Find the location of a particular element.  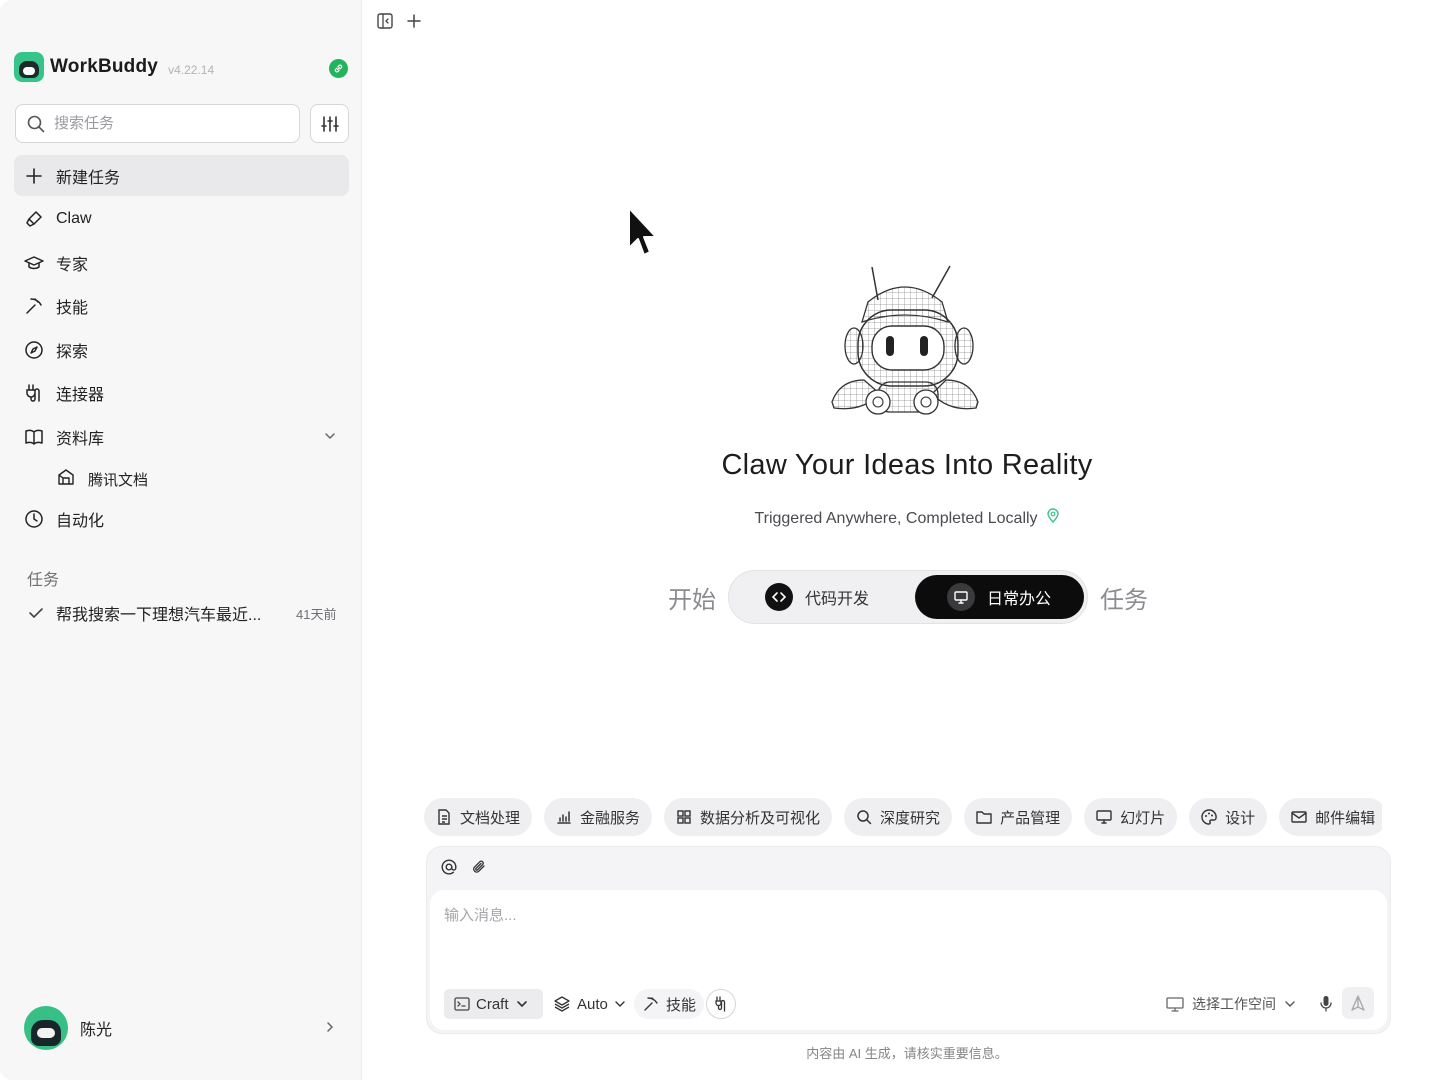

compass-icon is located at coordinates (34, 350).